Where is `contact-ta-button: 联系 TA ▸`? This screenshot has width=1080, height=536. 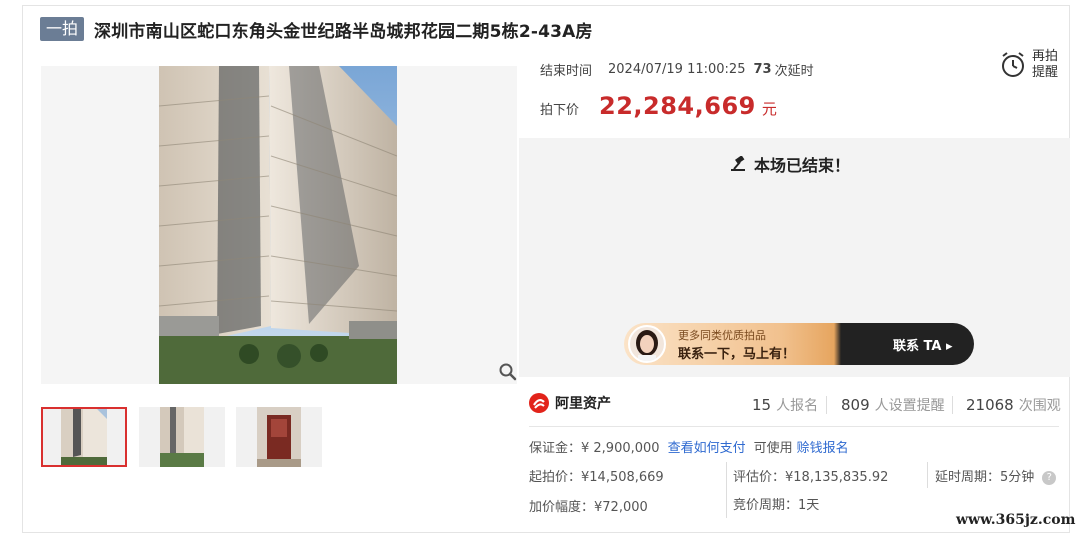 contact-ta-button: 联系 TA ▸ is located at coordinates (923, 344).